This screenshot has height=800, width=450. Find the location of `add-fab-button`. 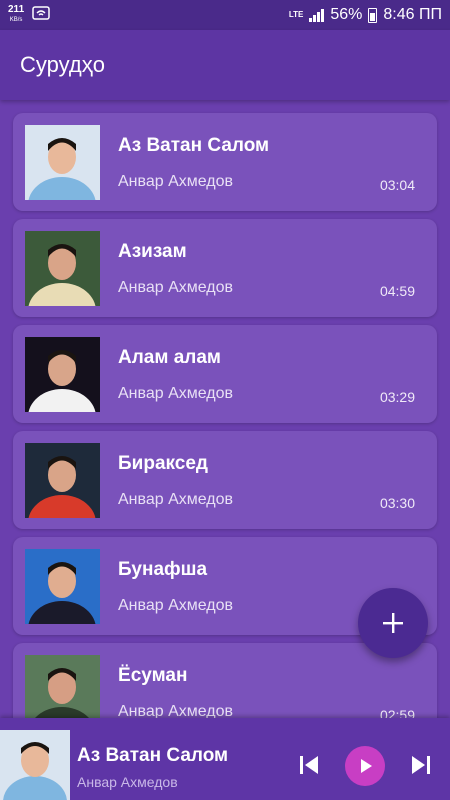

add-fab-button is located at coordinates (393, 623).